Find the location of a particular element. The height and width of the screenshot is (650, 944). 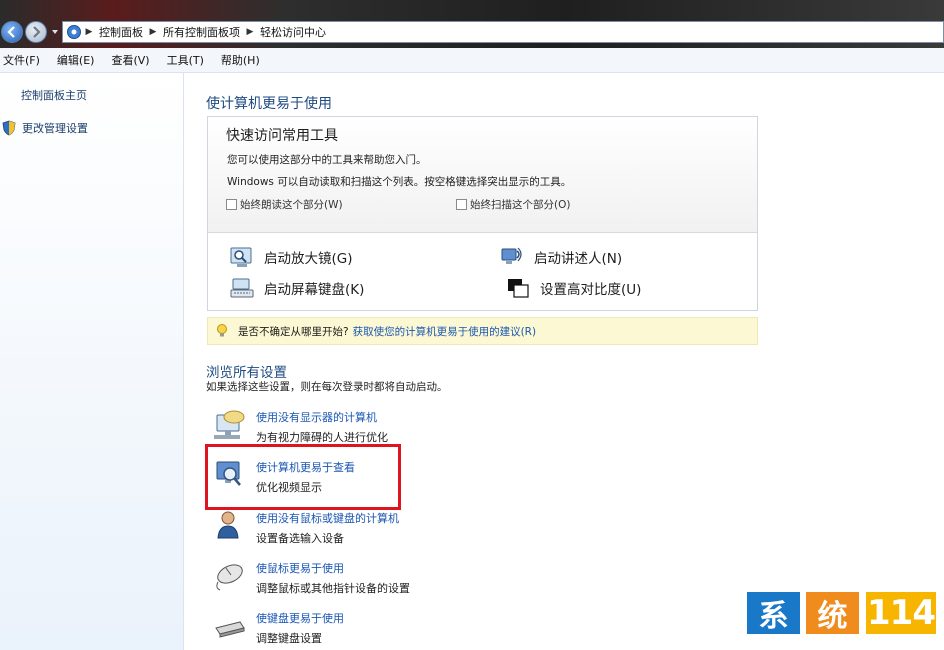

sidebar-link-home: 控制面板主页 is located at coordinates (54, 95).